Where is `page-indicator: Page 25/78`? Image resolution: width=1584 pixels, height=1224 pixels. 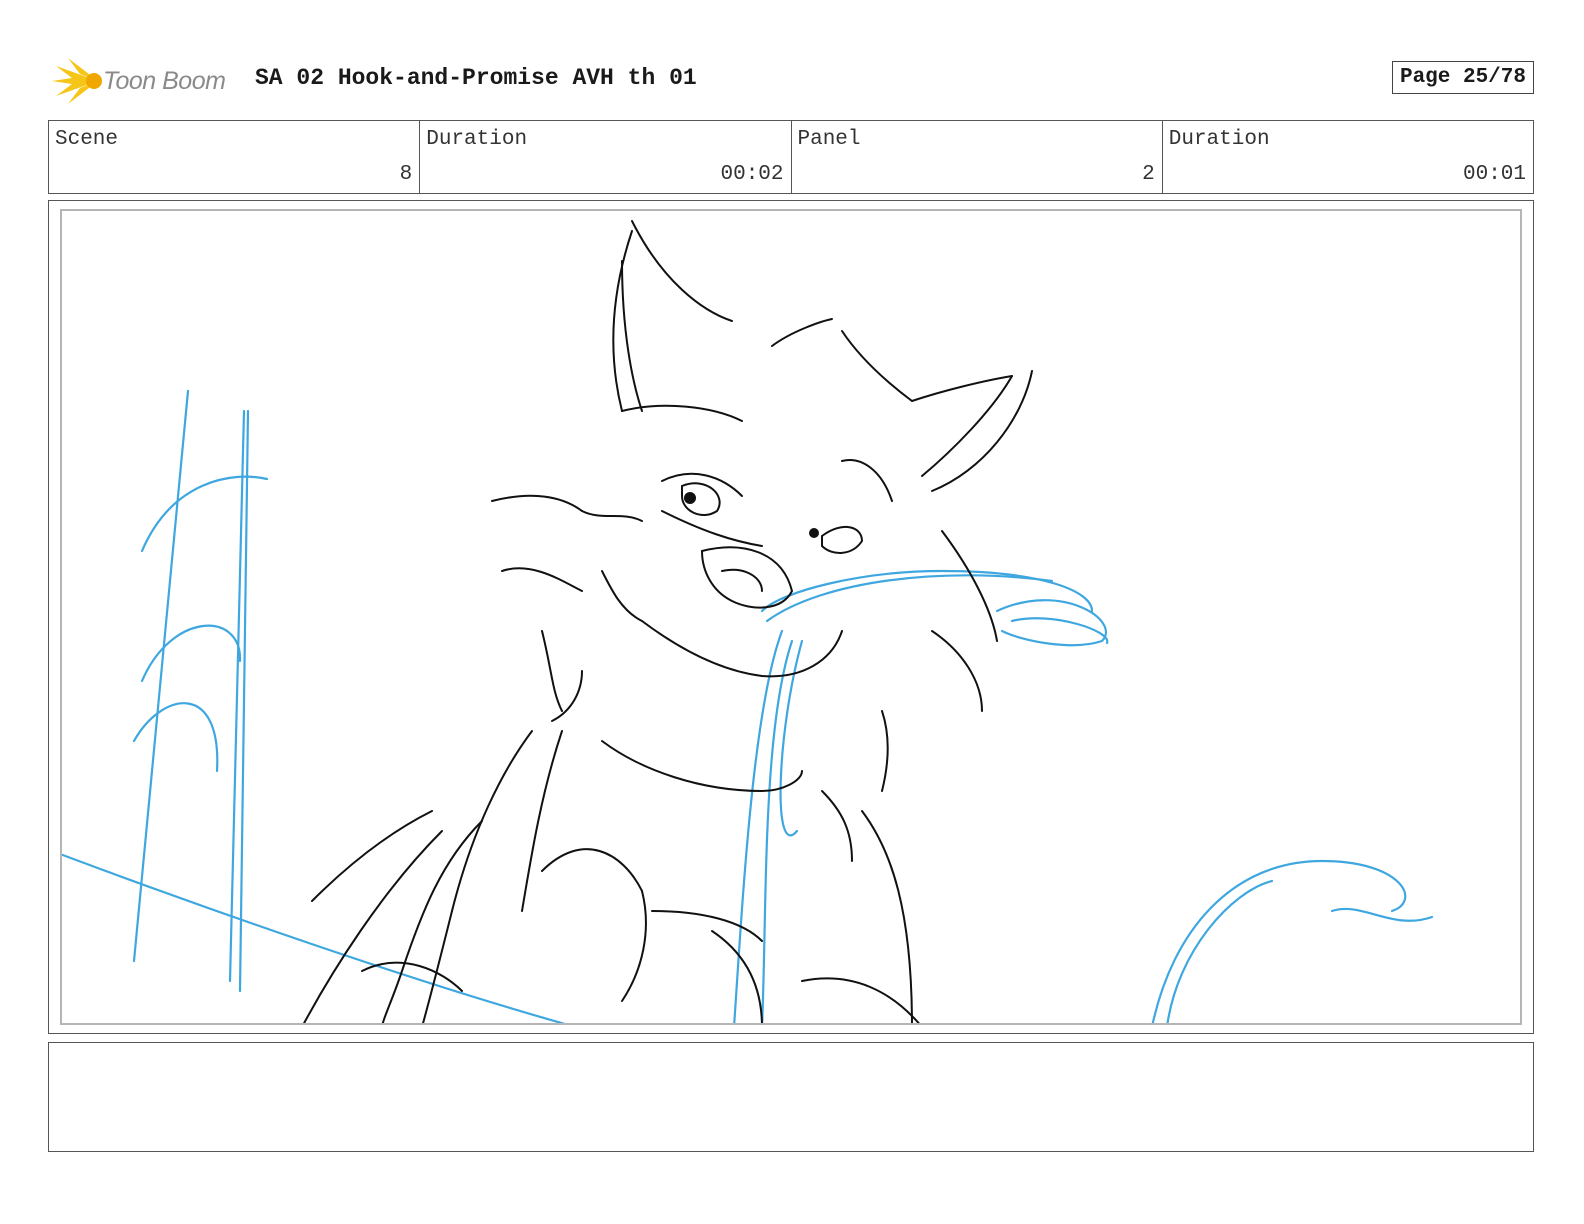
page-indicator: Page 25/78 is located at coordinates (1462, 77).